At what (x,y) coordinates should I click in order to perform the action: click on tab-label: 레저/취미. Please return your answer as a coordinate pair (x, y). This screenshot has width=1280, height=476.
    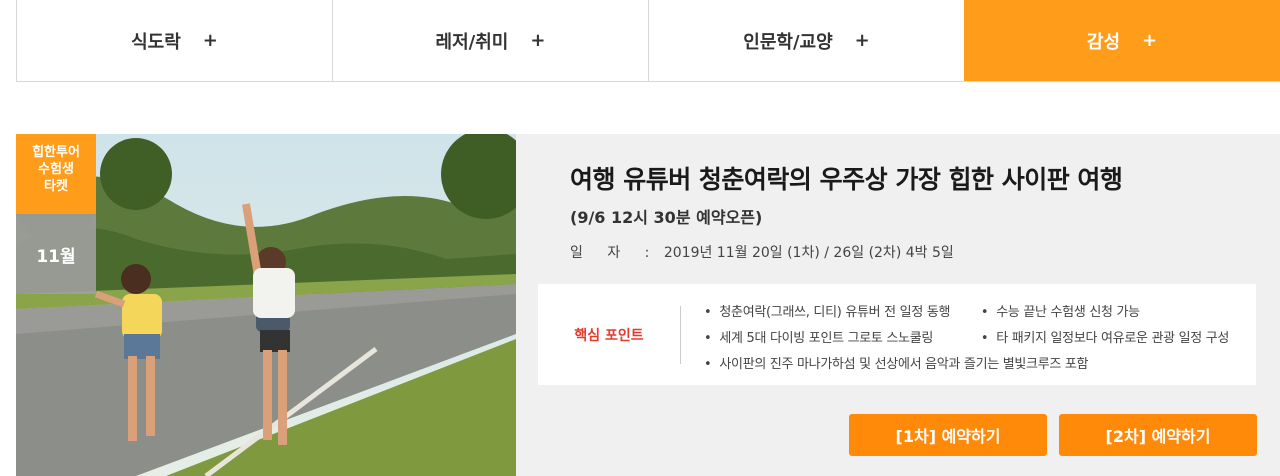
    Looking at the image, I should click on (472, 42).